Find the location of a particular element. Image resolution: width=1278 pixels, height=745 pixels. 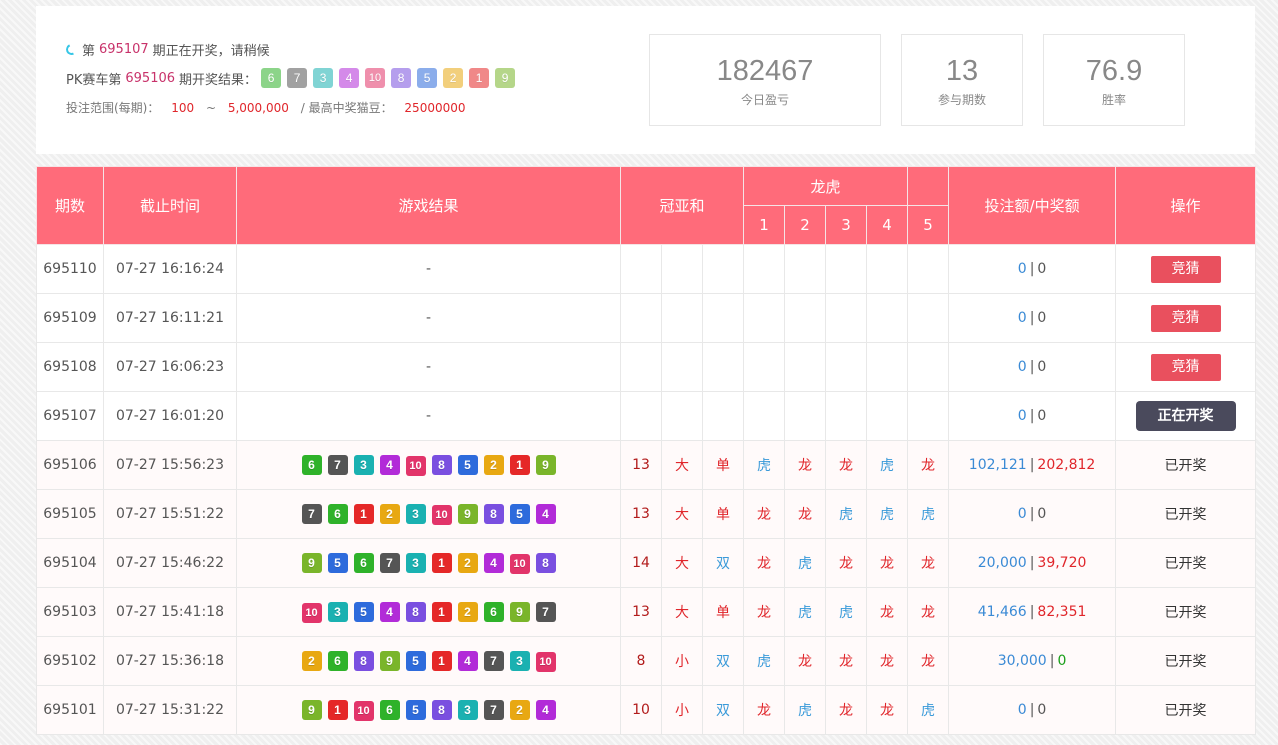

cell-deadline: 07-27 16:01:20 is located at coordinates (170, 416).